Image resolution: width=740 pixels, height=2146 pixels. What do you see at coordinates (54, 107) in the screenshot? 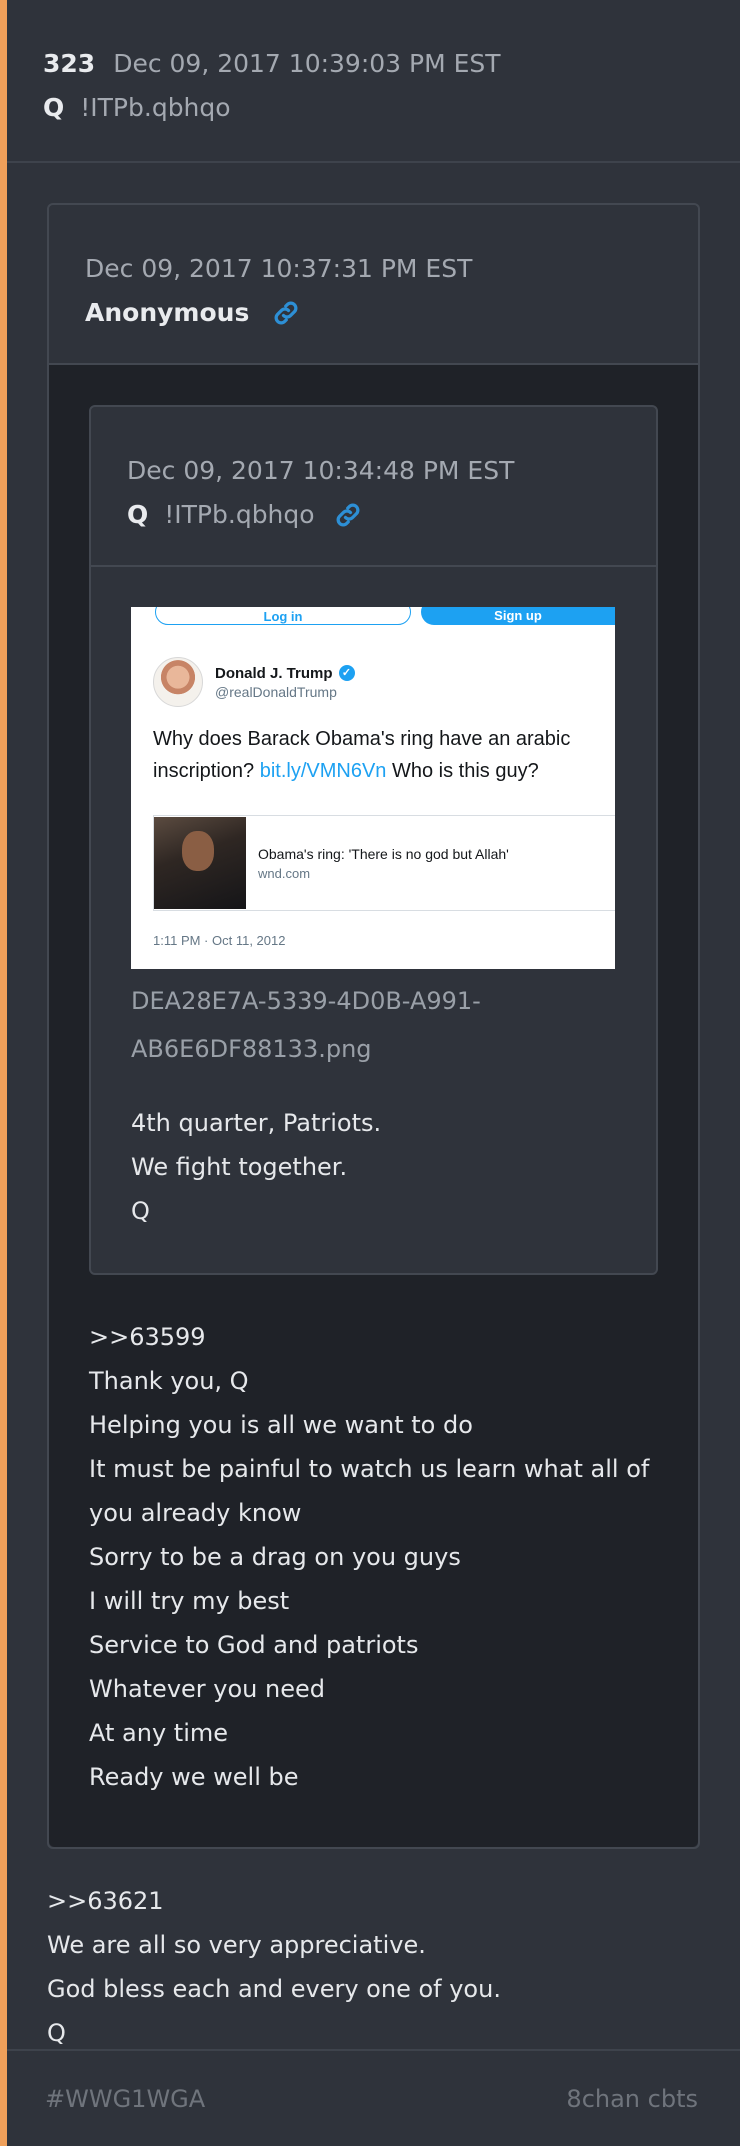
I see `post-author: Q` at bounding box center [54, 107].